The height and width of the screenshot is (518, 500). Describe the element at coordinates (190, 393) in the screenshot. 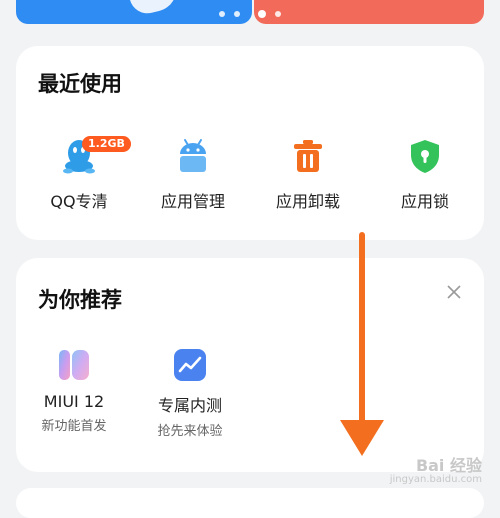

I see `rec-beta: 专属内测 抢先来体验` at that location.